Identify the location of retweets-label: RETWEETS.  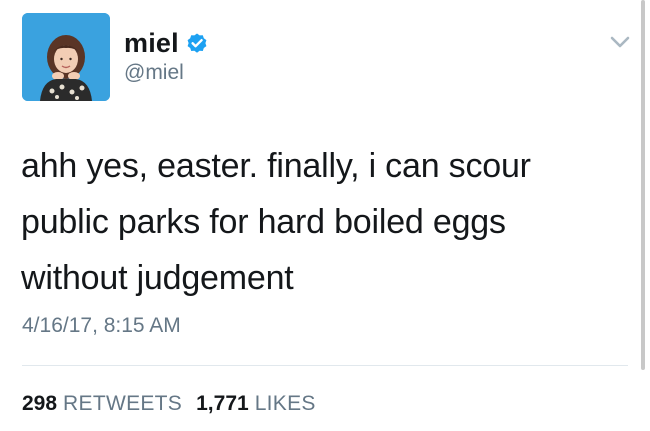
(123, 403).